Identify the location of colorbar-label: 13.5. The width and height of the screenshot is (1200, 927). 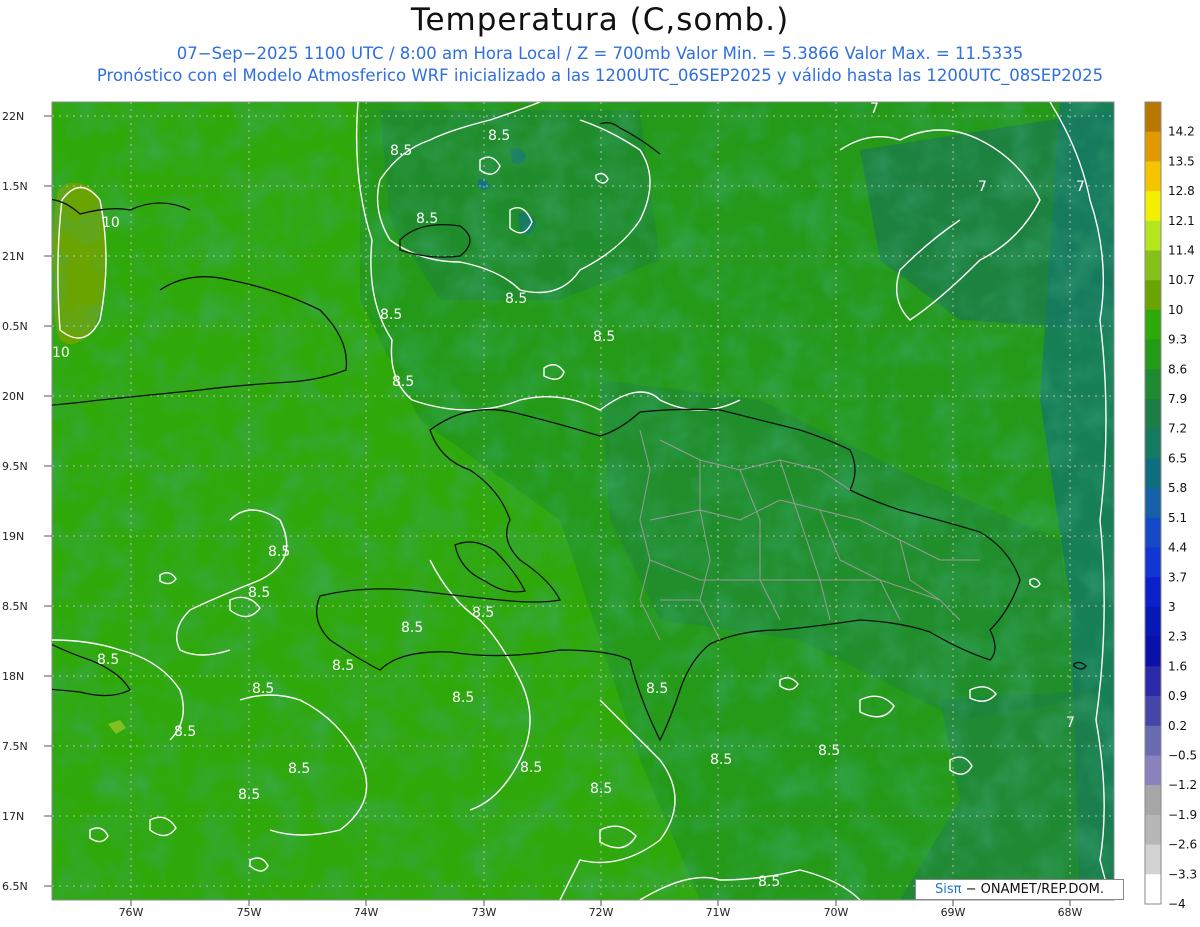
(1181, 161).